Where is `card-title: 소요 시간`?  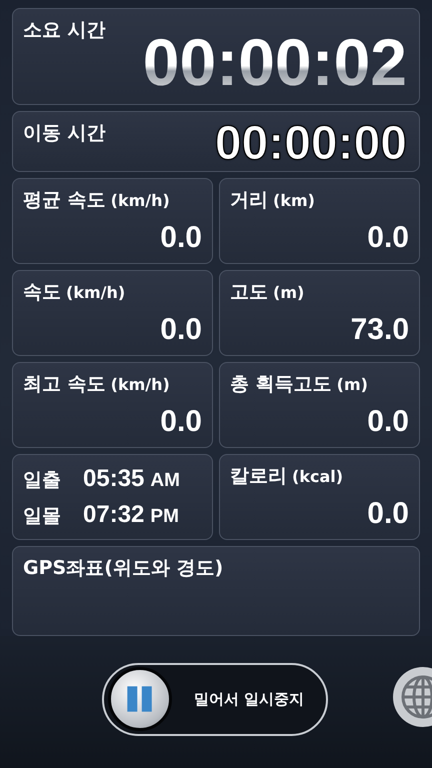
card-title: 소요 시간 is located at coordinates (64, 30).